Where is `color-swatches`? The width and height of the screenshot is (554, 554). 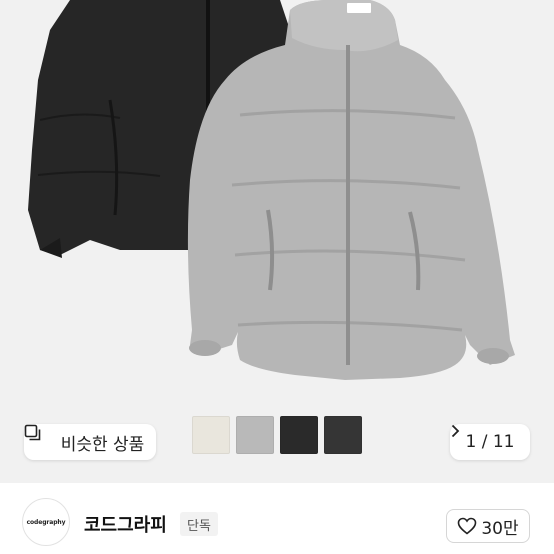
color-swatches is located at coordinates (277, 435).